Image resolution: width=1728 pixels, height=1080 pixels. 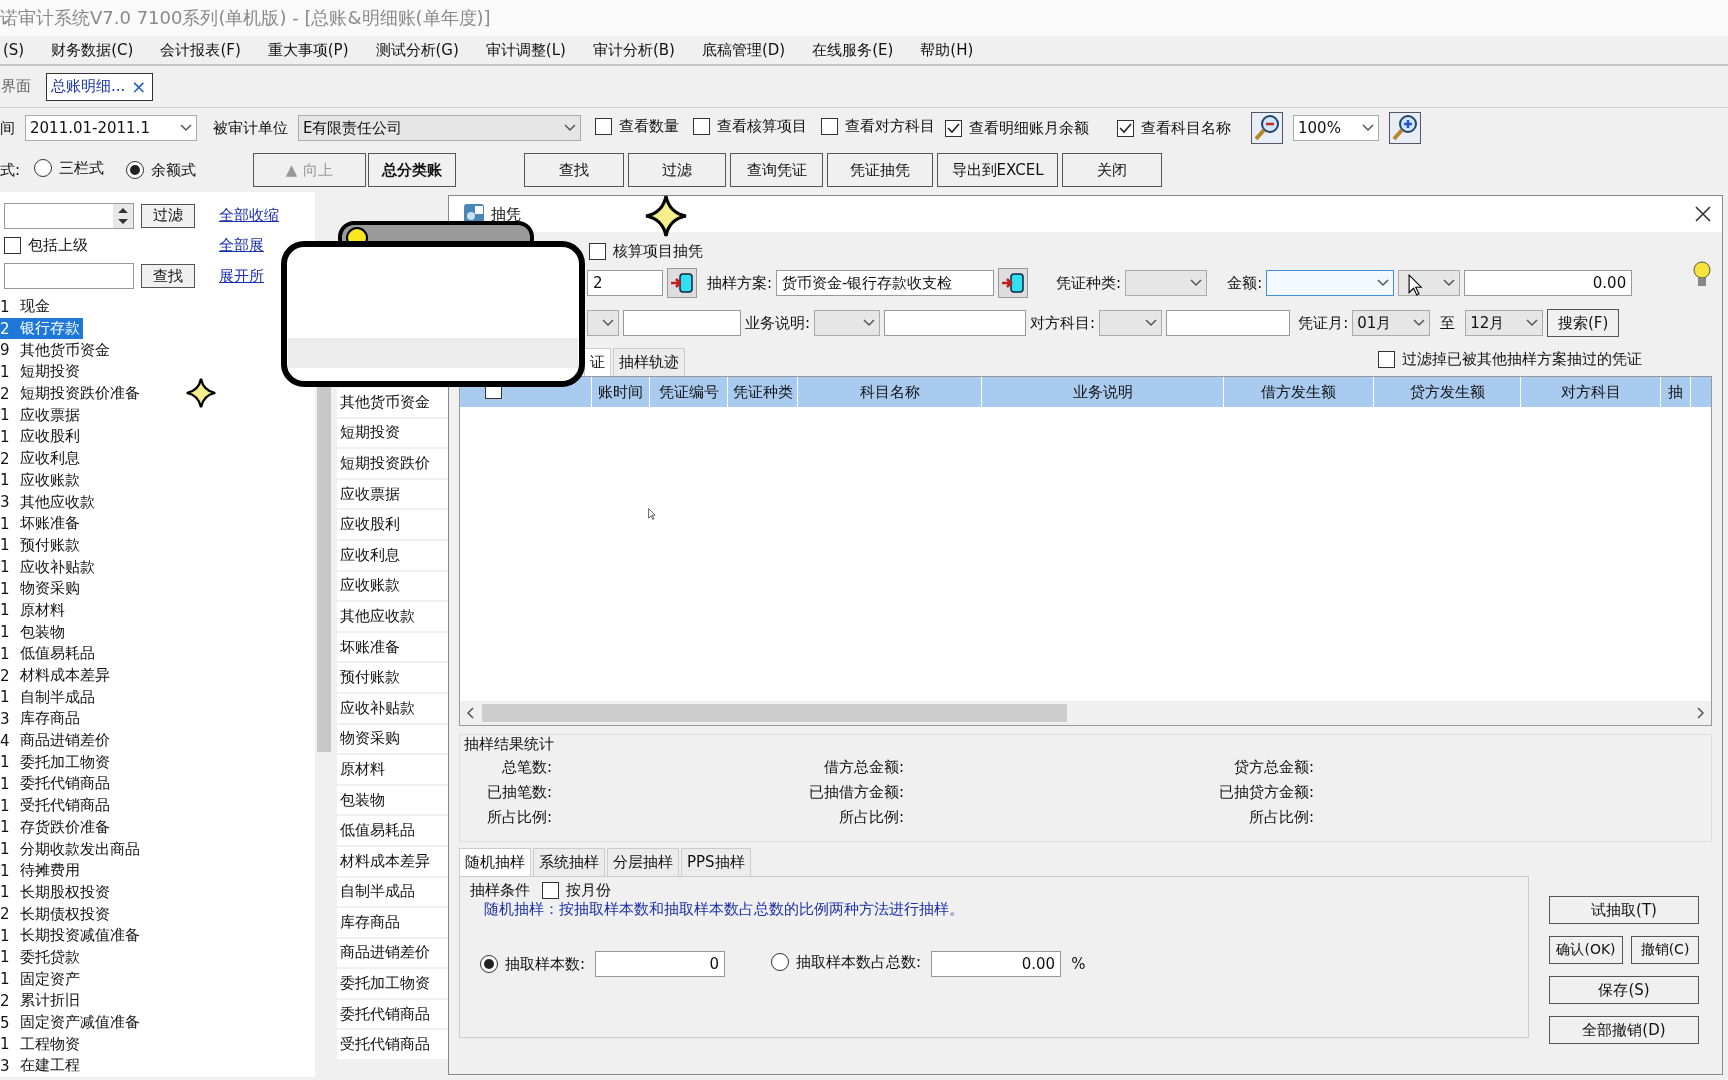 I want to click on tree-item: 1 应收股利, so click(x=41, y=437).